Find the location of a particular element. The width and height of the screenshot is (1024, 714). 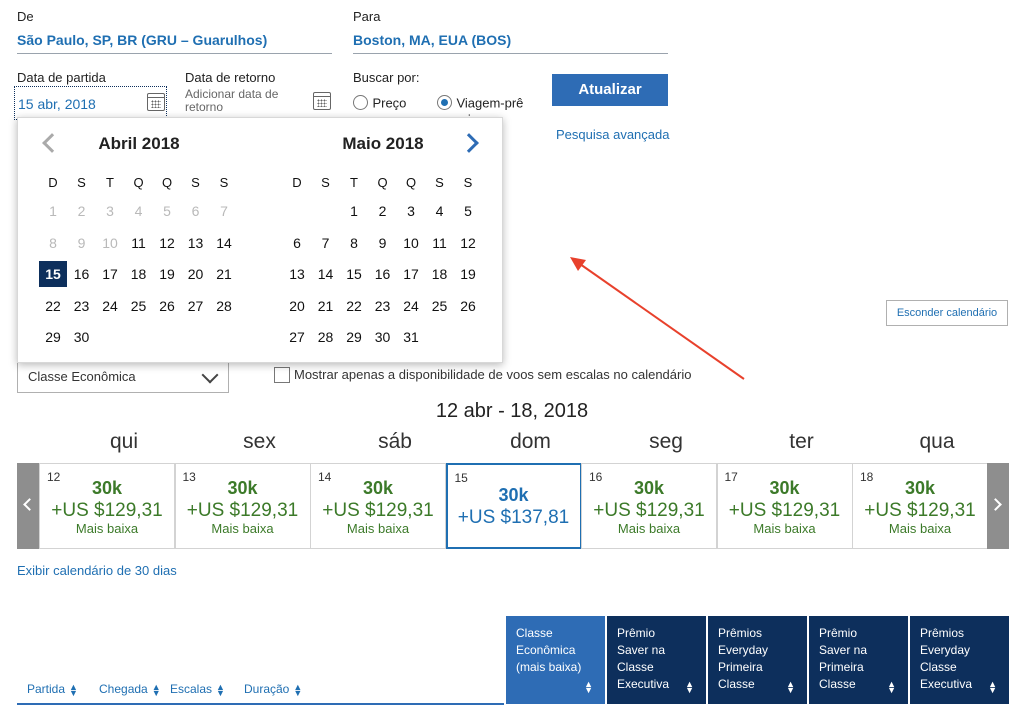

chevron-left-icon is located at coordinates (29, 504).